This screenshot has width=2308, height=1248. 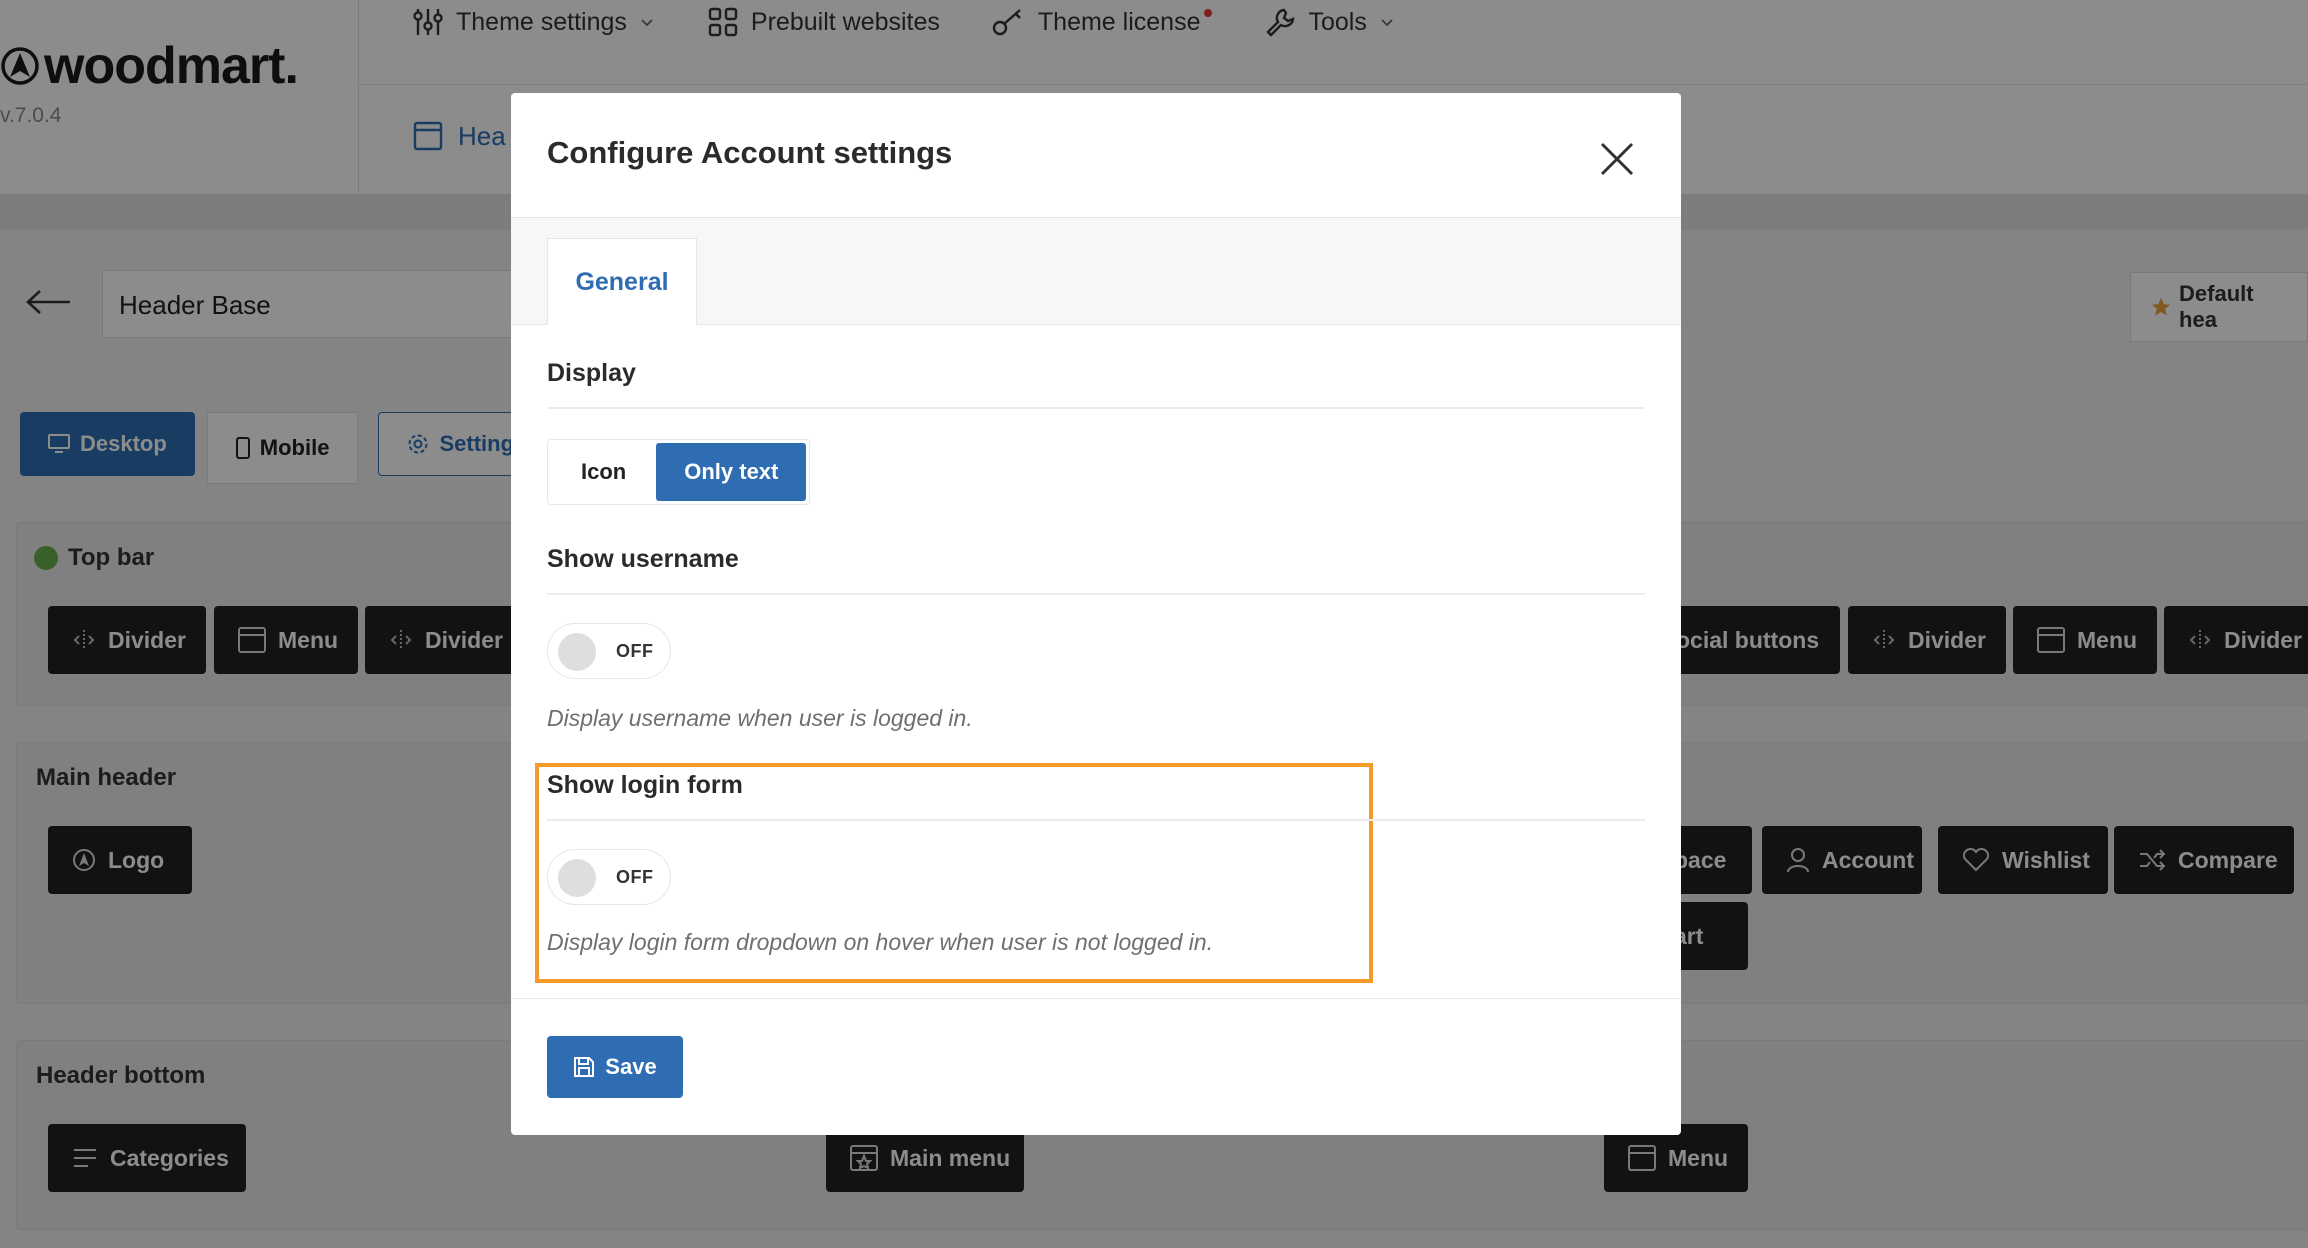 What do you see at coordinates (760, 718) in the screenshot?
I see `show-username-description: Display username when user is logged in.` at bounding box center [760, 718].